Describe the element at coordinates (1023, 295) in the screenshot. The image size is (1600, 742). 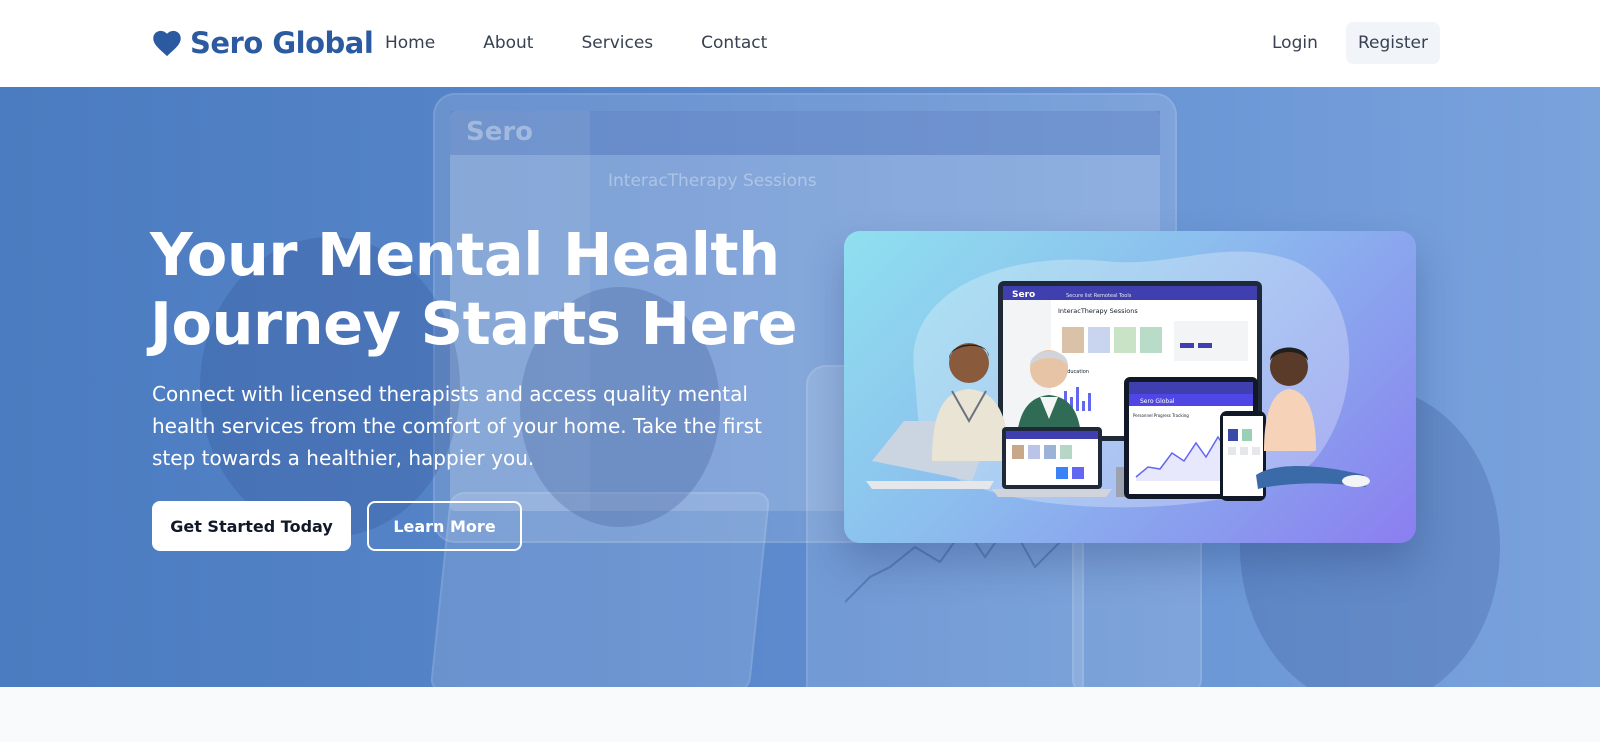
I see `monitor-app-name: Sero` at that location.